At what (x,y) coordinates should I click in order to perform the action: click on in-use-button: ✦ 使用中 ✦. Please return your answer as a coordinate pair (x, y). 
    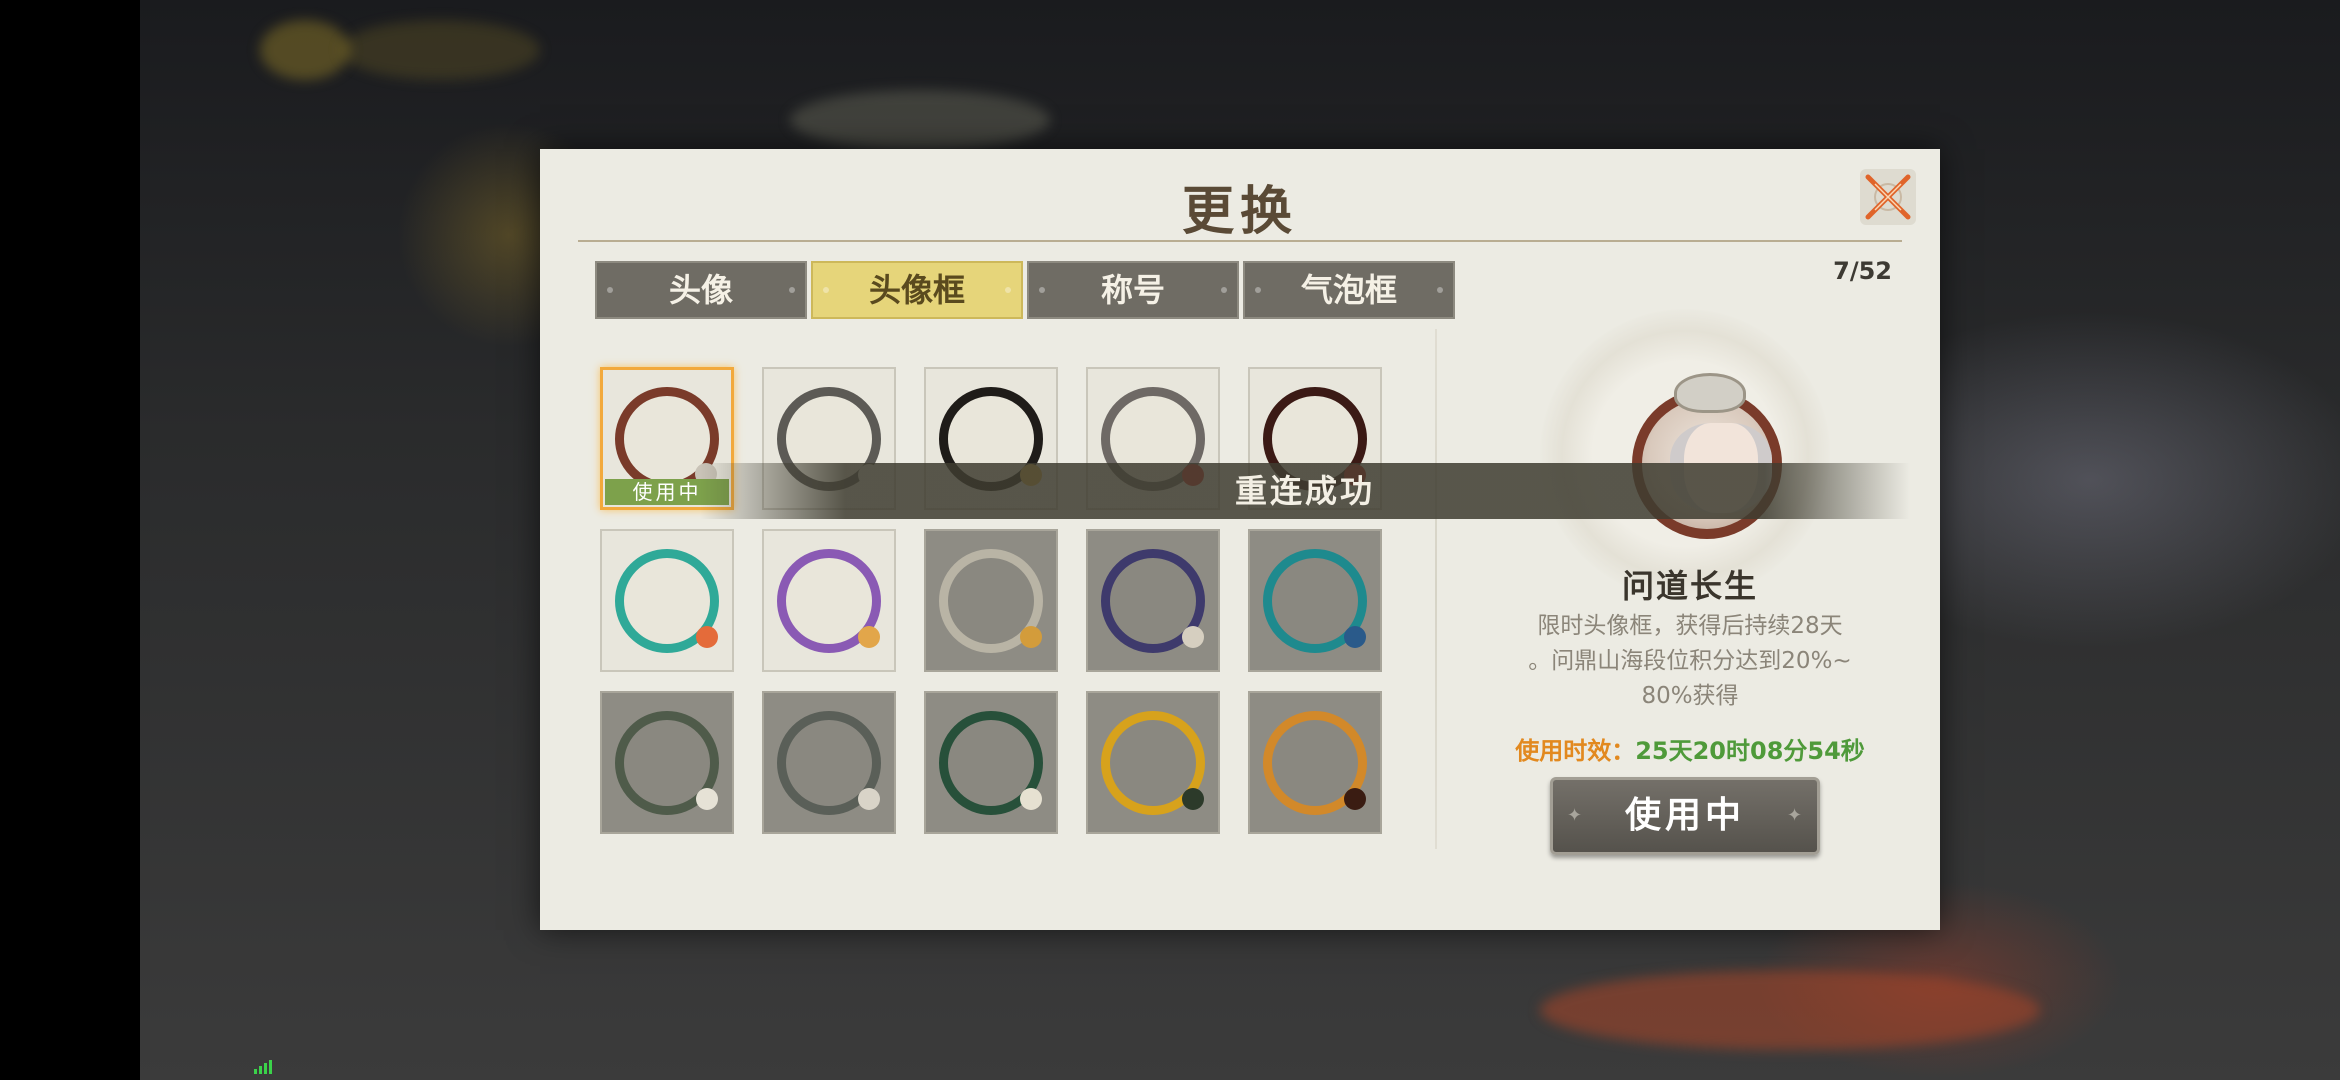
    Looking at the image, I should click on (1685, 816).